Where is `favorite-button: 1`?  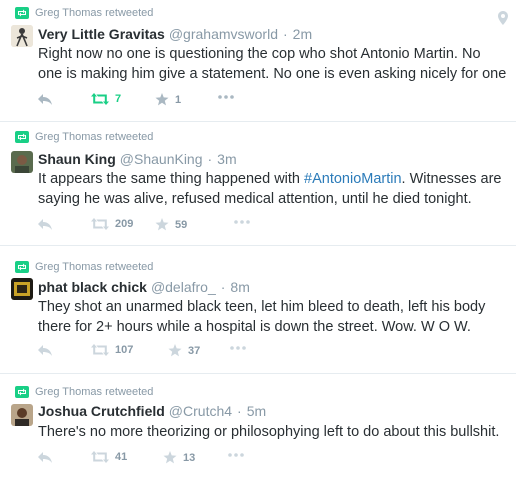 favorite-button: 1 is located at coordinates (168, 99).